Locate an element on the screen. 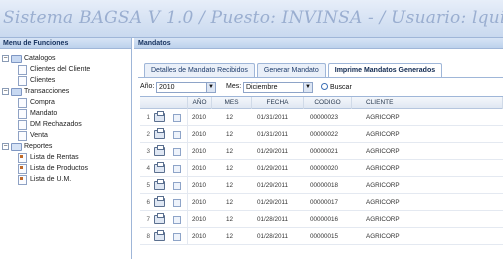 The width and height of the screenshot is (503, 259). tree-item-lista-de-rentas: Lista de Rentas is located at coordinates (65, 157).